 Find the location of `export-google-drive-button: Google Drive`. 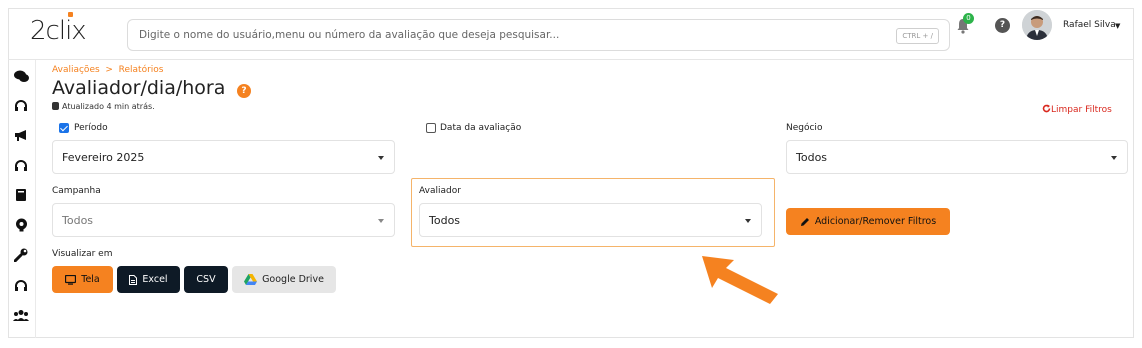

export-google-drive-button: Google Drive is located at coordinates (284, 279).